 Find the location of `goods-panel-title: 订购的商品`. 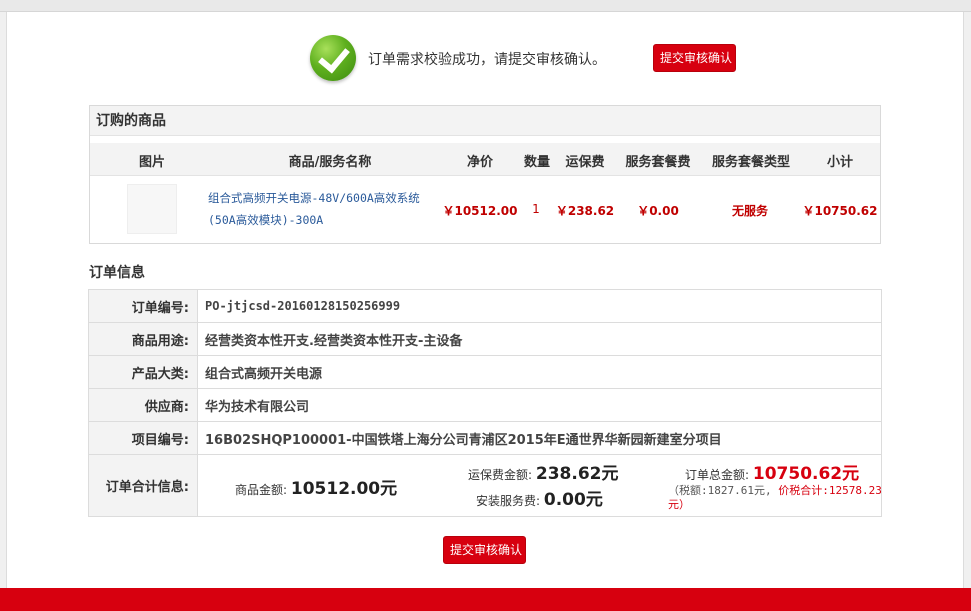

goods-panel-title: 订购的商品 is located at coordinates (485, 121).